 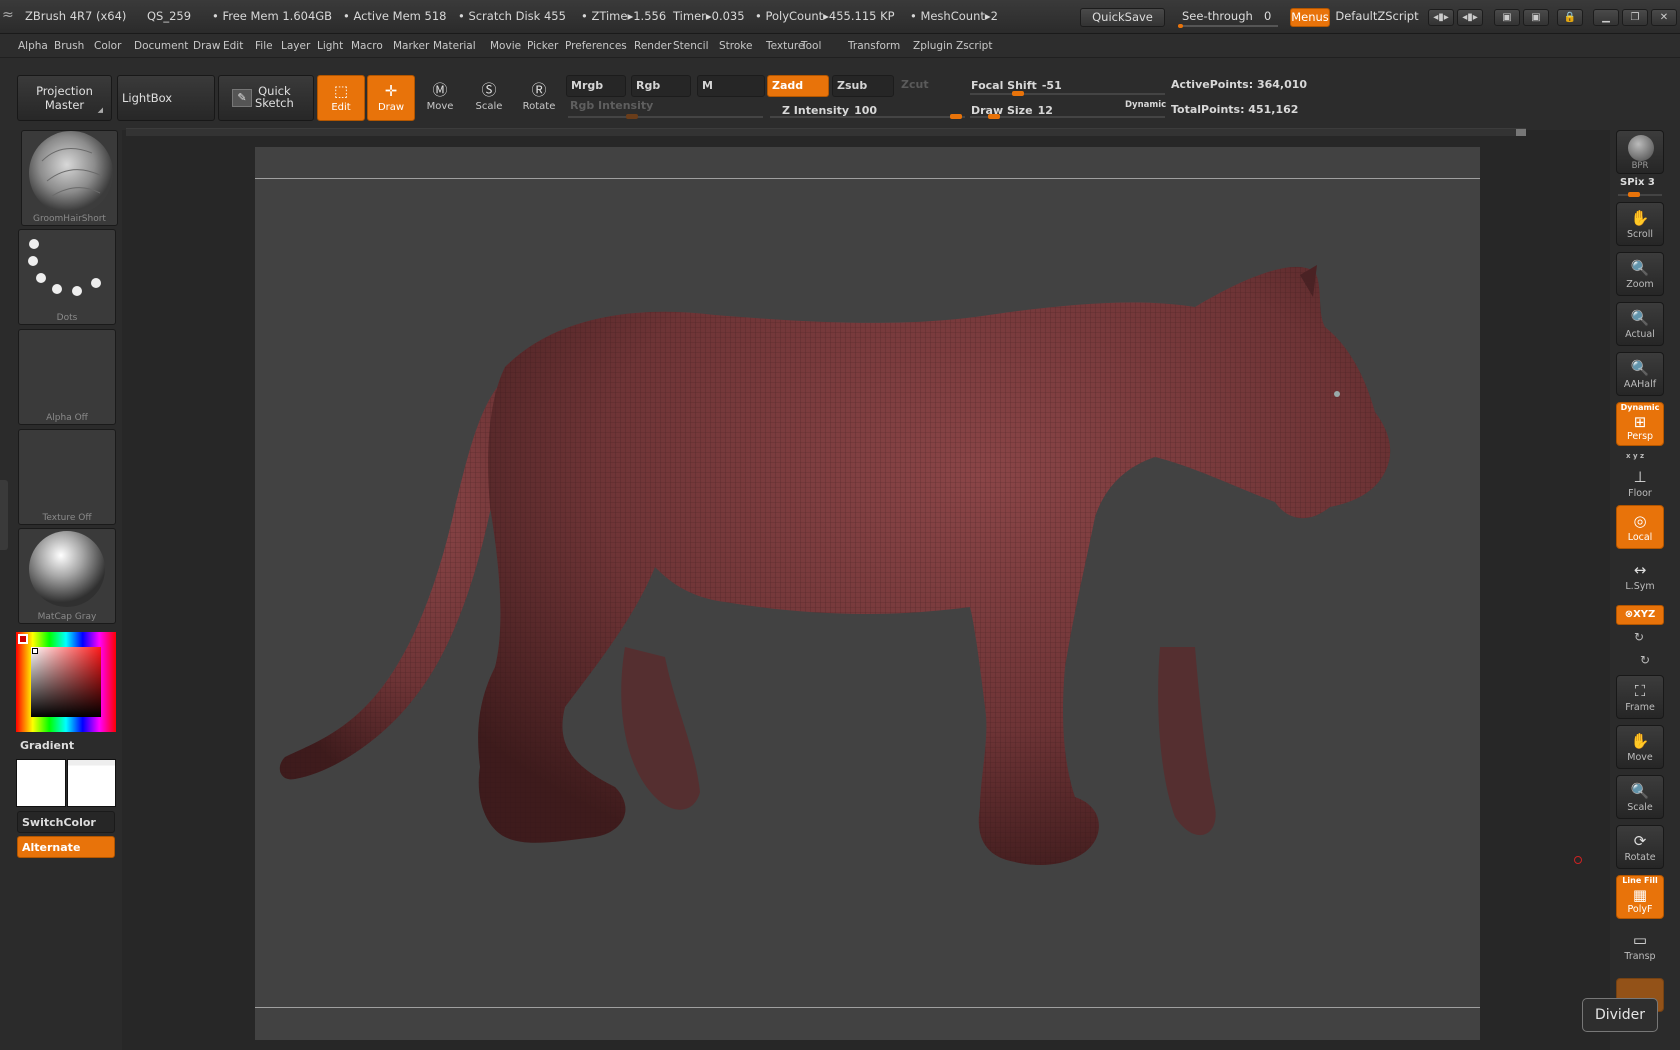 What do you see at coordinates (91, 783) in the screenshot?
I see `secondary-color-swatch` at bounding box center [91, 783].